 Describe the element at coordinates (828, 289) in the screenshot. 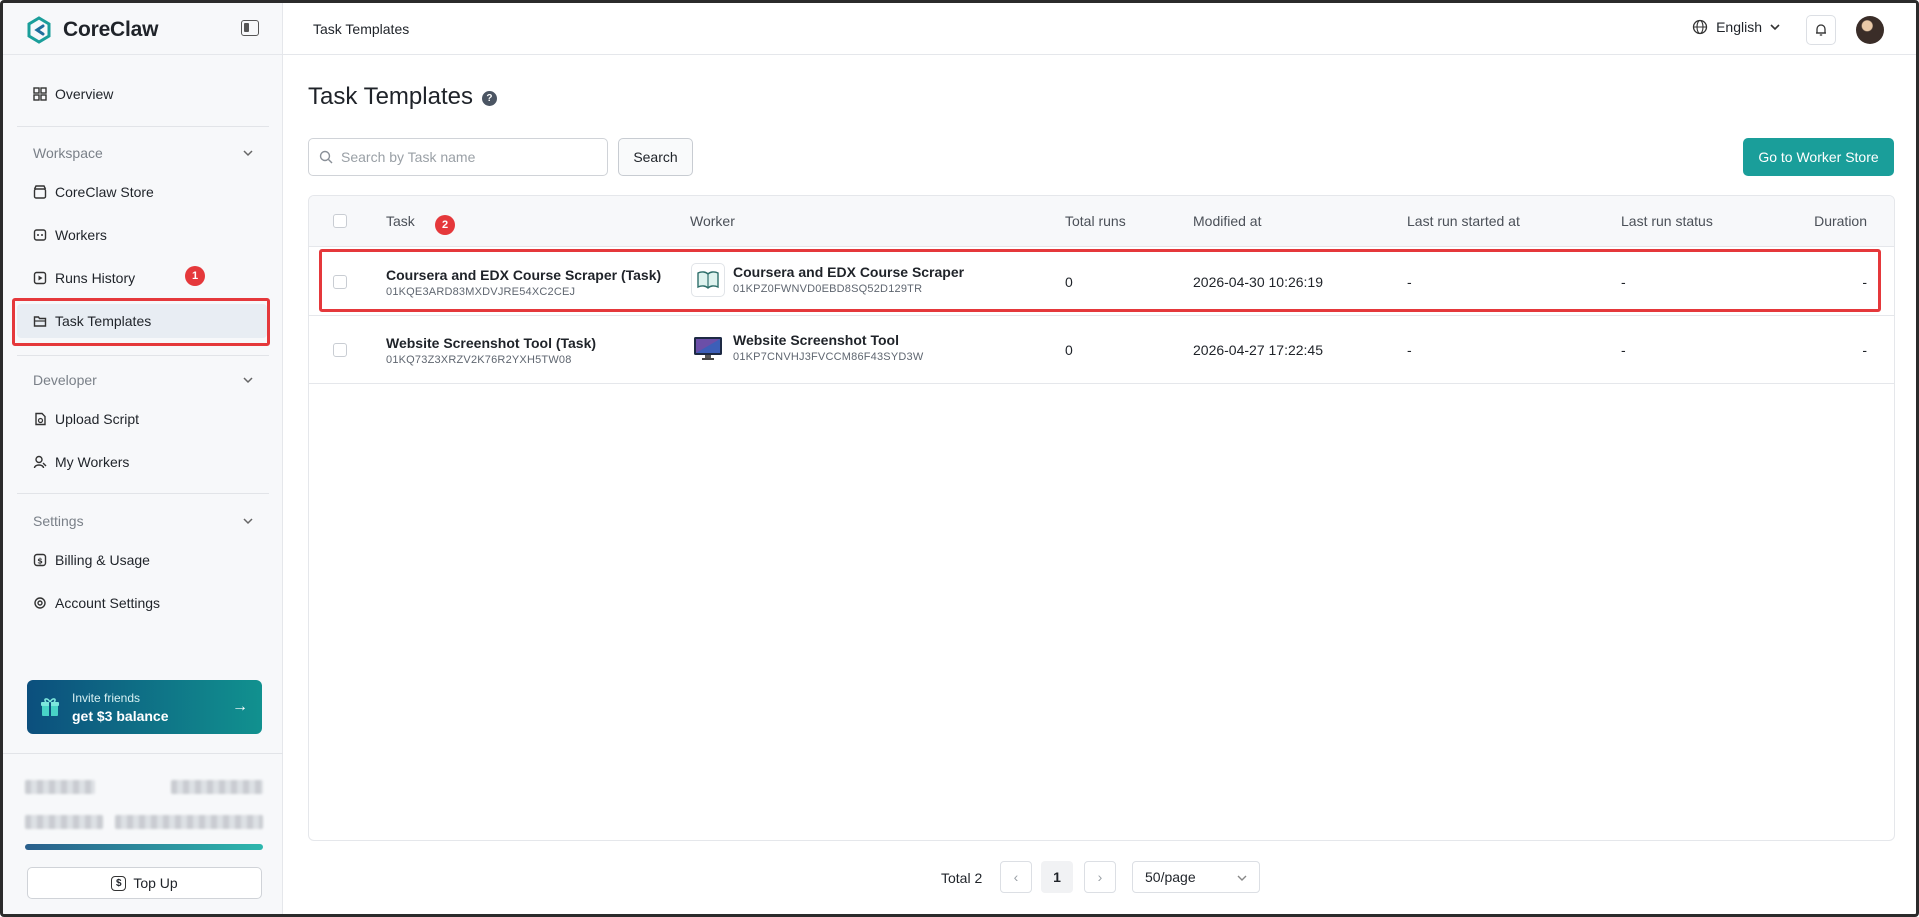

I see `worker-id: 01KPZ0FWNVD0EBD8SQ52D129TR` at that location.